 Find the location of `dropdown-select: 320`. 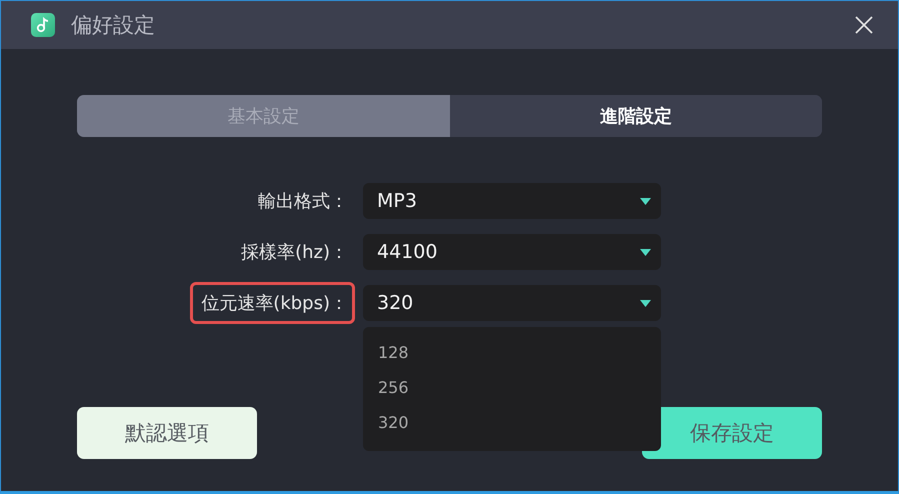

dropdown-select: 320 is located at coordinates (512, 303).